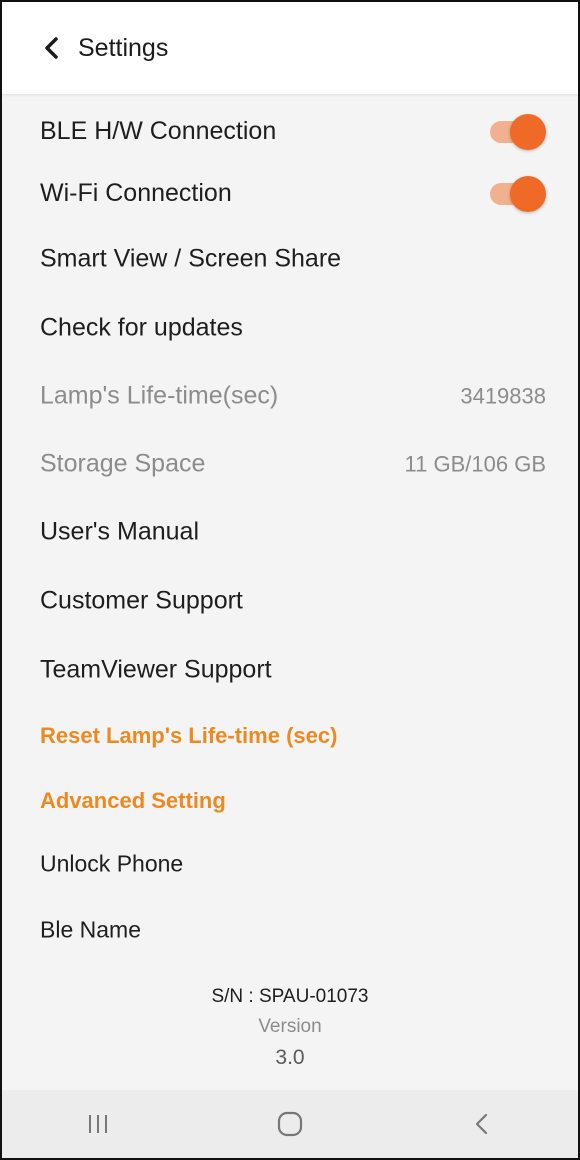 The height and width of the screenshot is (1160, 580). Describe the element at coordinates (290, 601) in the screenshot. I see `setting-customer-support: Customer Support` at that location.